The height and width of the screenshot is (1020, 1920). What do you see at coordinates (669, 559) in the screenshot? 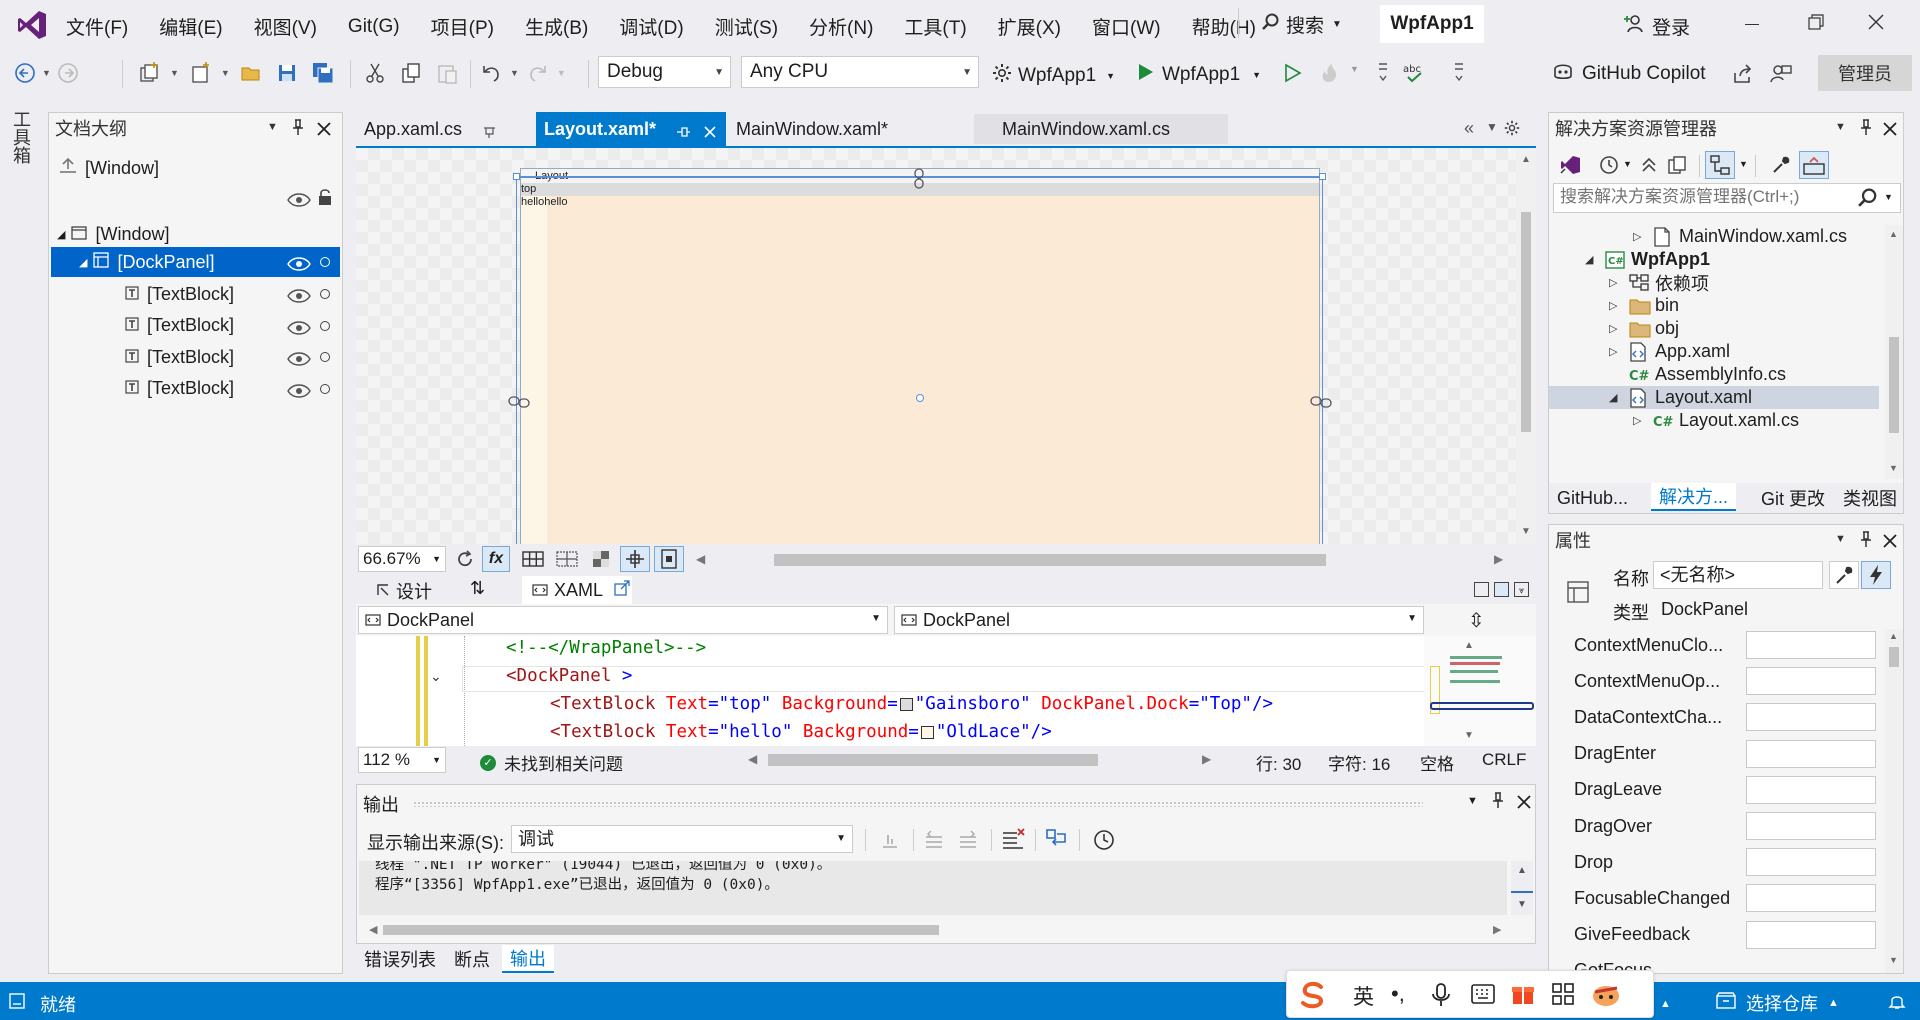
I see `device-preview-toggle` at bounding box center [669, 559].